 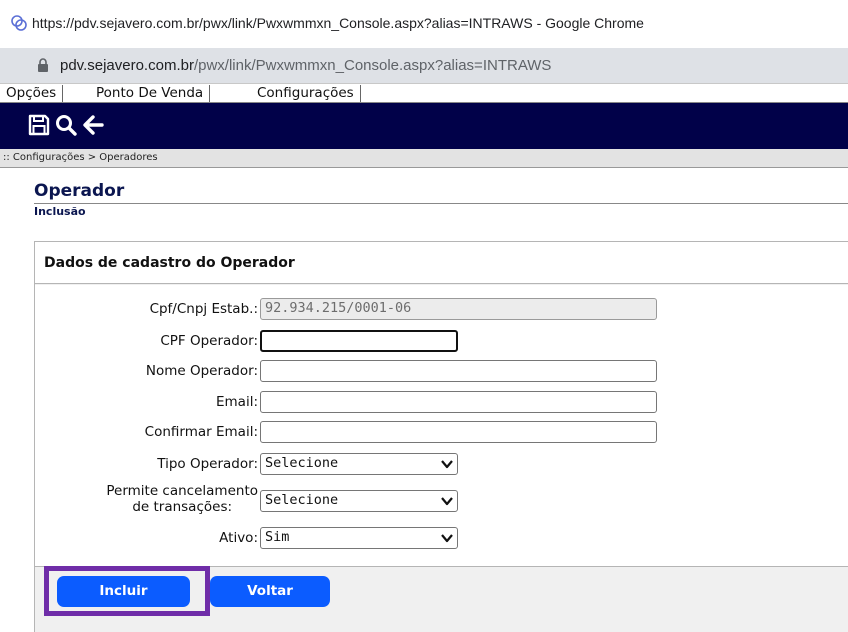 What do you see at coordinates (32, 93) in the screenshot?
I see `menu-item-opcoes: Opções` at bounding box center [32, 93].